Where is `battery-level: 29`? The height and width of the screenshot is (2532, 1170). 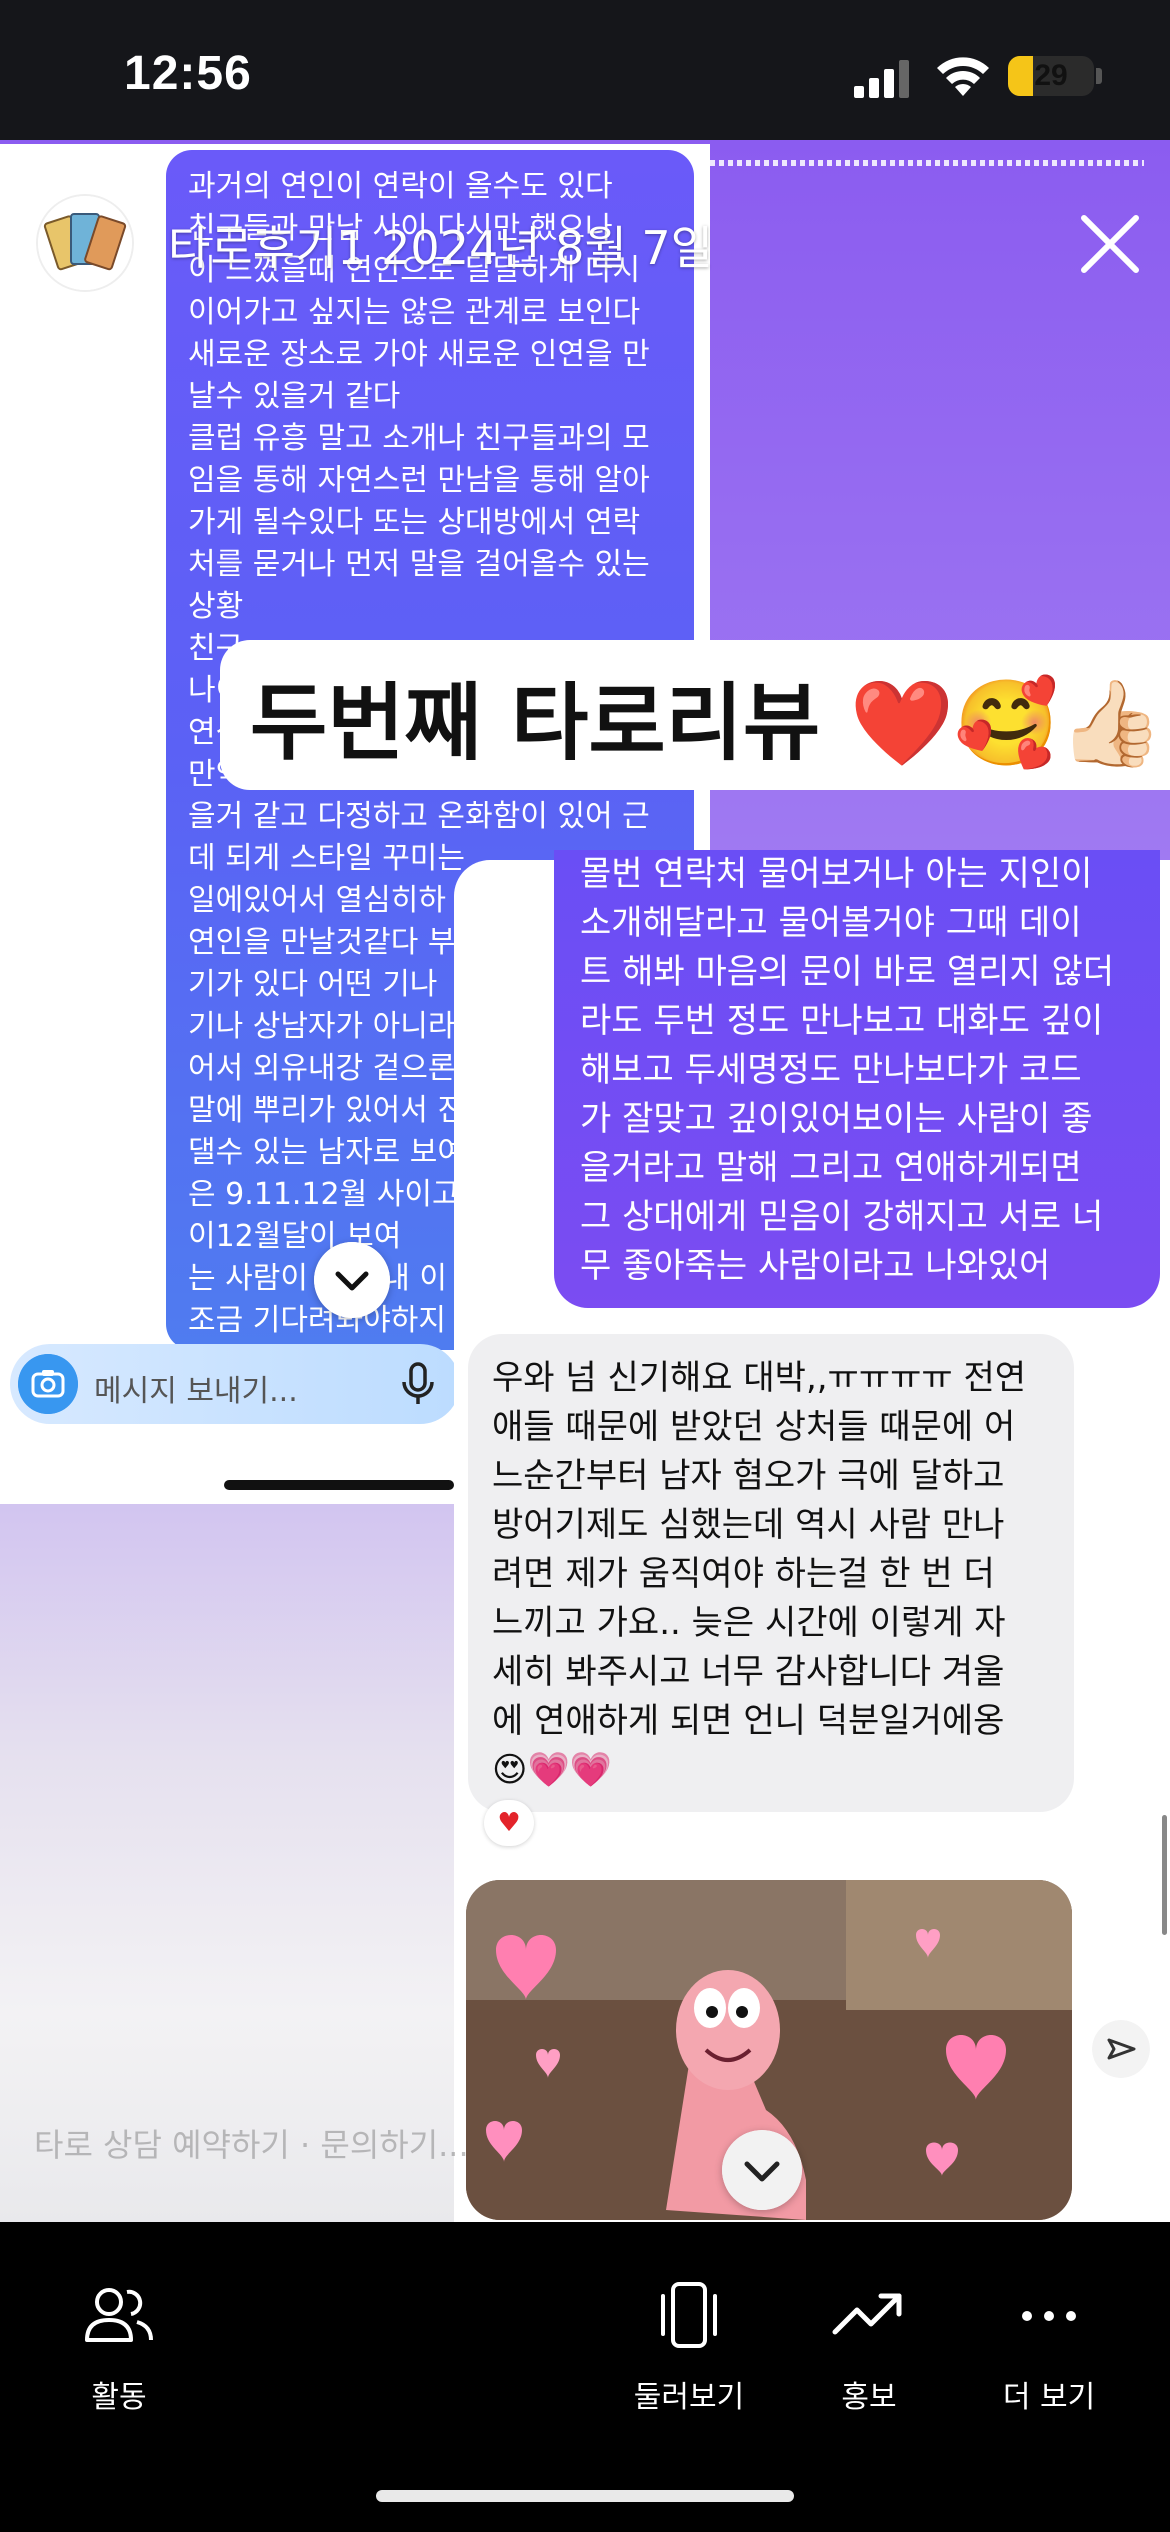
battery-level: 29 is located at coordinates (1051, 75).